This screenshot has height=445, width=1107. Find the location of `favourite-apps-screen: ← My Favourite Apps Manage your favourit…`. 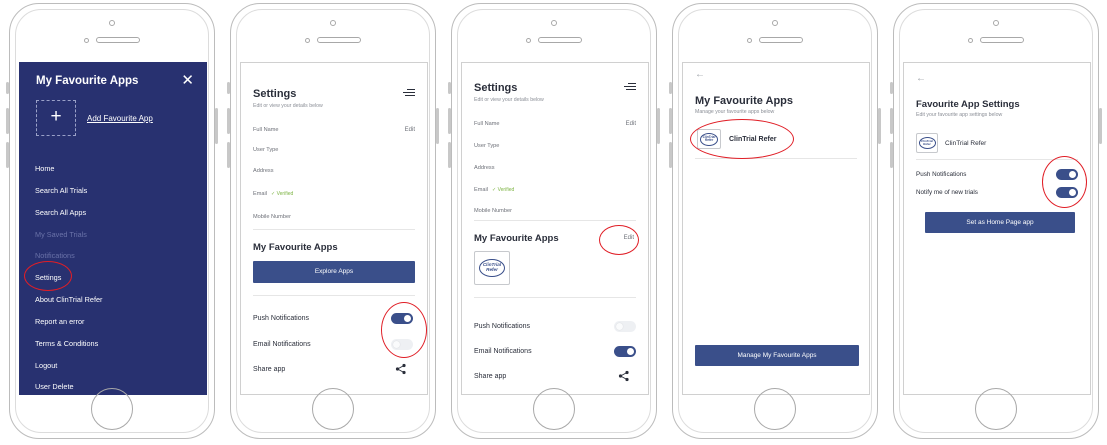

favourite-apps-screen: ← My Favourite Apps Manage your favourit… is located at coordinates (776, 228).